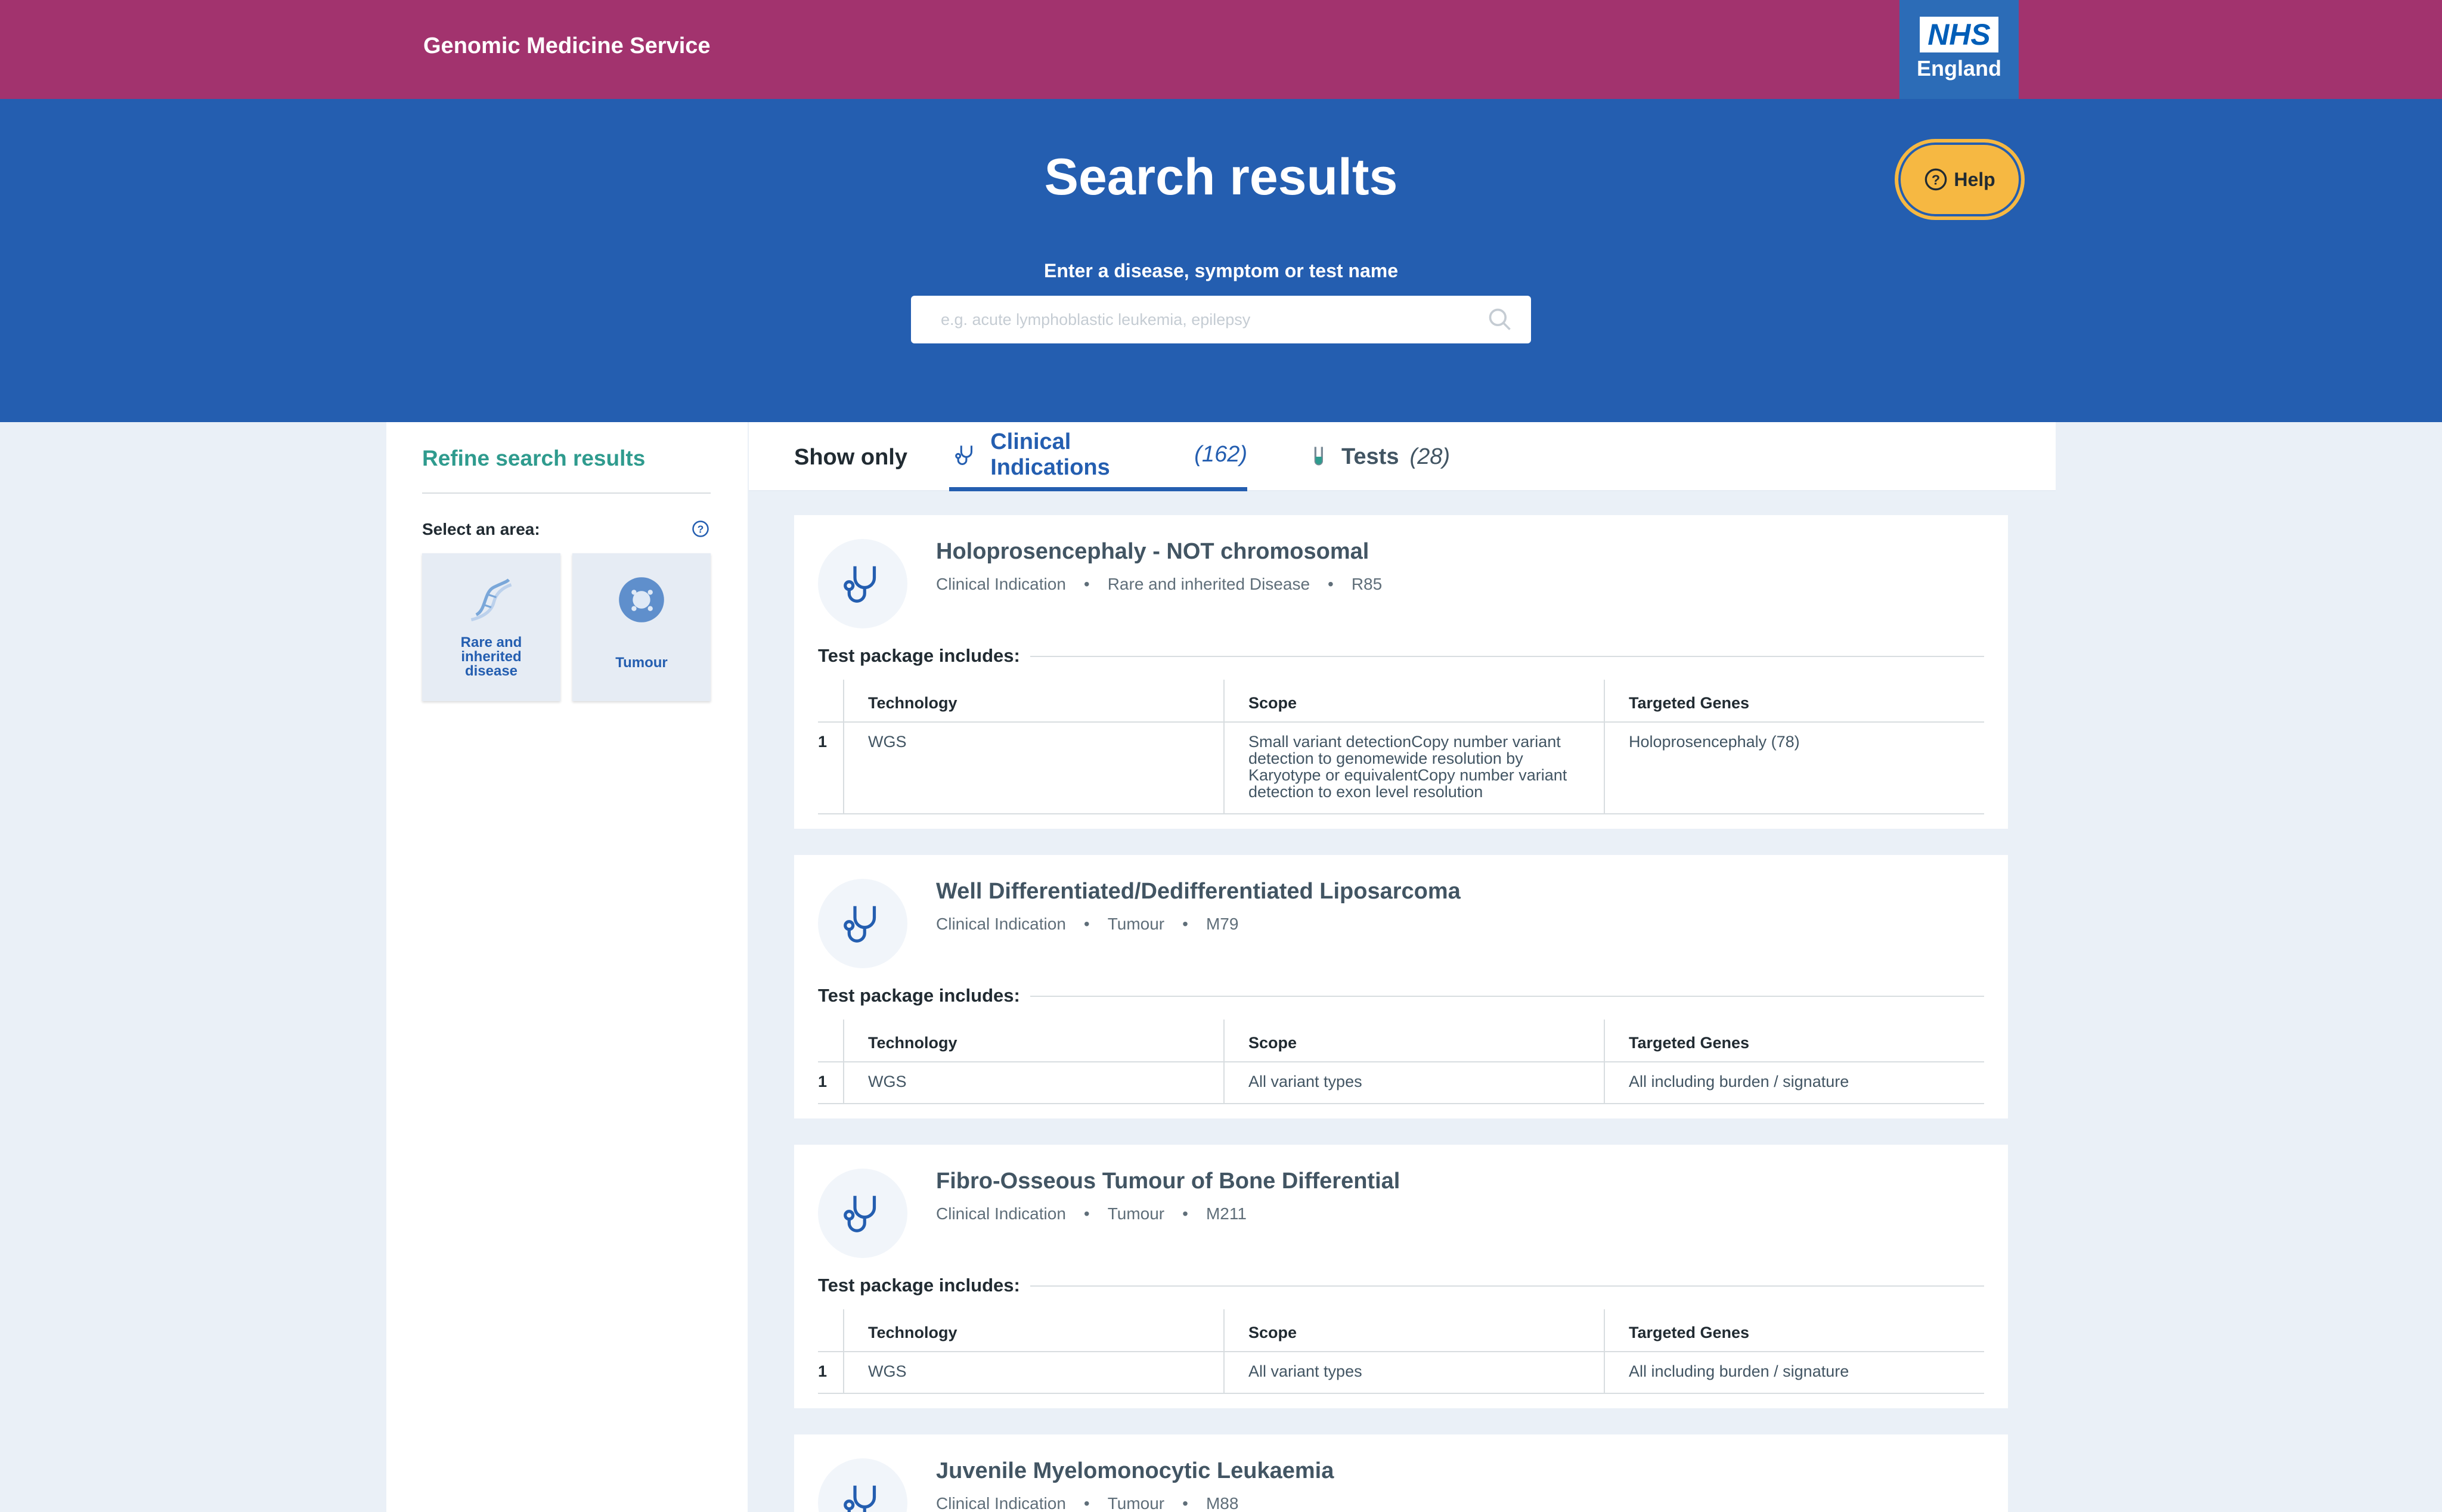 The height and width of the screenshot is (1512, 2442). Describe the element at coordinates (851, 457) in the screenshot. I see `show-only-label: Show only` at that location.